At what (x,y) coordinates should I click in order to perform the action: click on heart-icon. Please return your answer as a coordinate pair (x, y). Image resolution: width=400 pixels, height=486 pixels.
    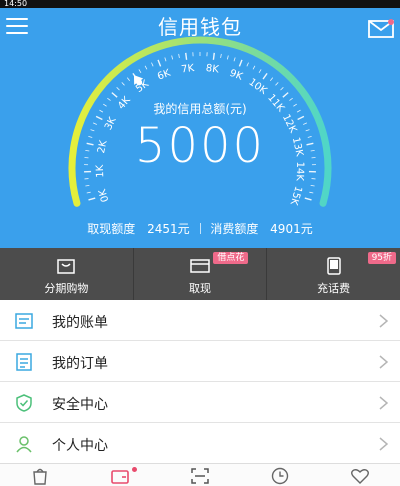
    Looking at the image, I should click on (360, 476).